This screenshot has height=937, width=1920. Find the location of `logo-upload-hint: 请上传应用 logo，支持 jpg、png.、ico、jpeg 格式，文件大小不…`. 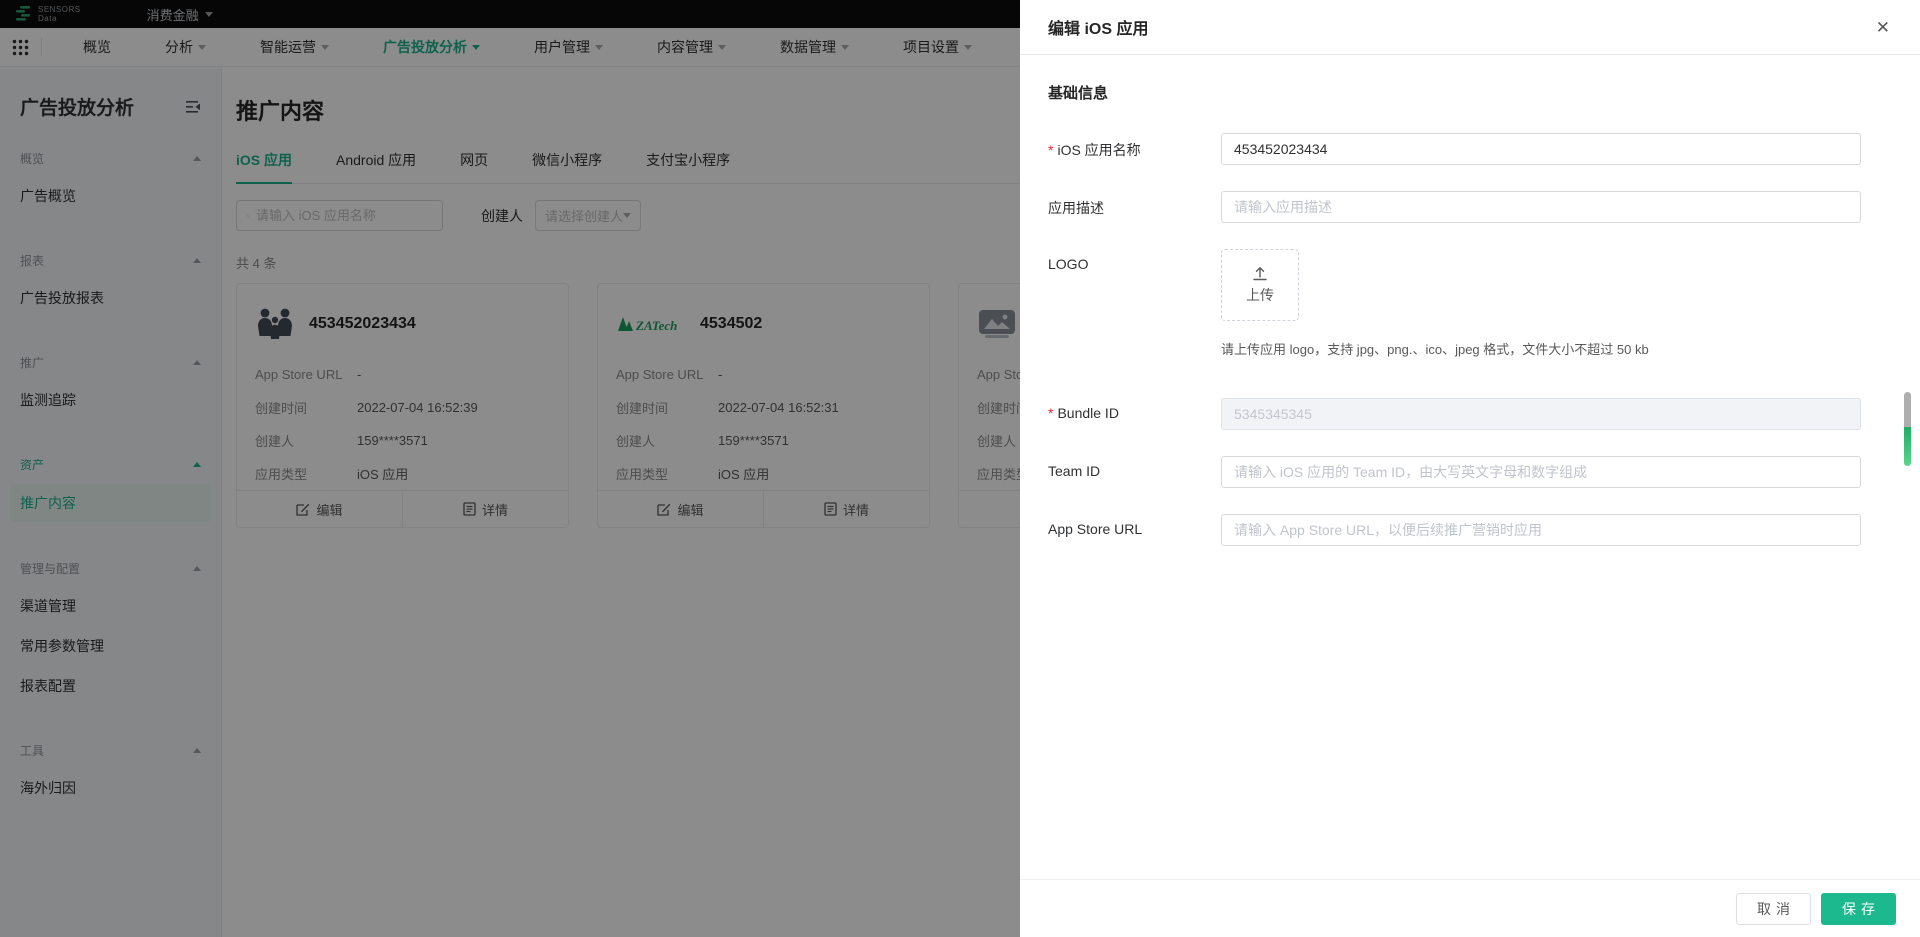

logo-upload-hint: 请上传应用 logo，支持 jpg、png.、ico、jpeg 格式，文件大小不… is located at coordinates (1435, 349).